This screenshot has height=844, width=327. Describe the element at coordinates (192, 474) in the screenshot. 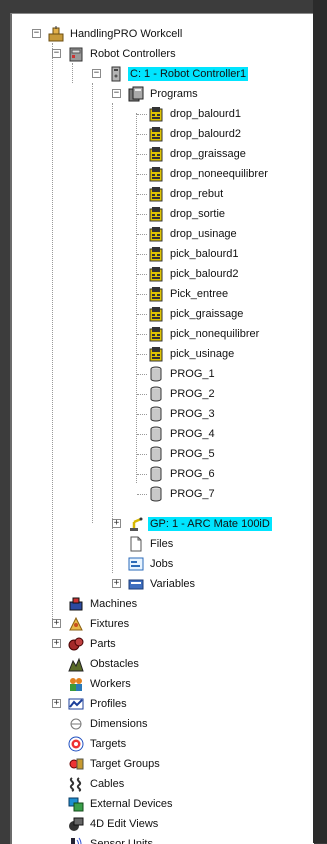

I see `tree-label: PROG_6` at that location.